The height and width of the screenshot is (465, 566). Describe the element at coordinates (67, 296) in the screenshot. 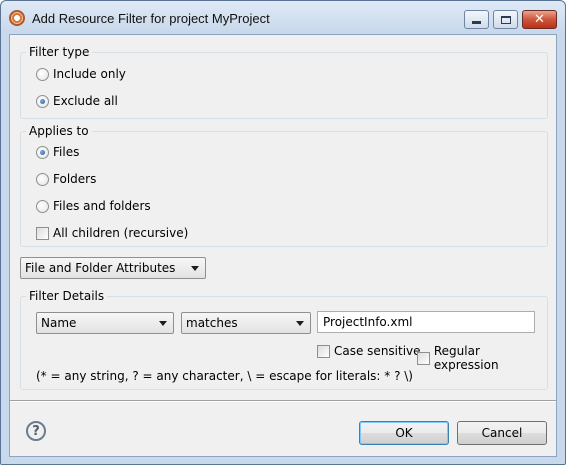

I see `filter-details-legend: Filter Details` at that location.